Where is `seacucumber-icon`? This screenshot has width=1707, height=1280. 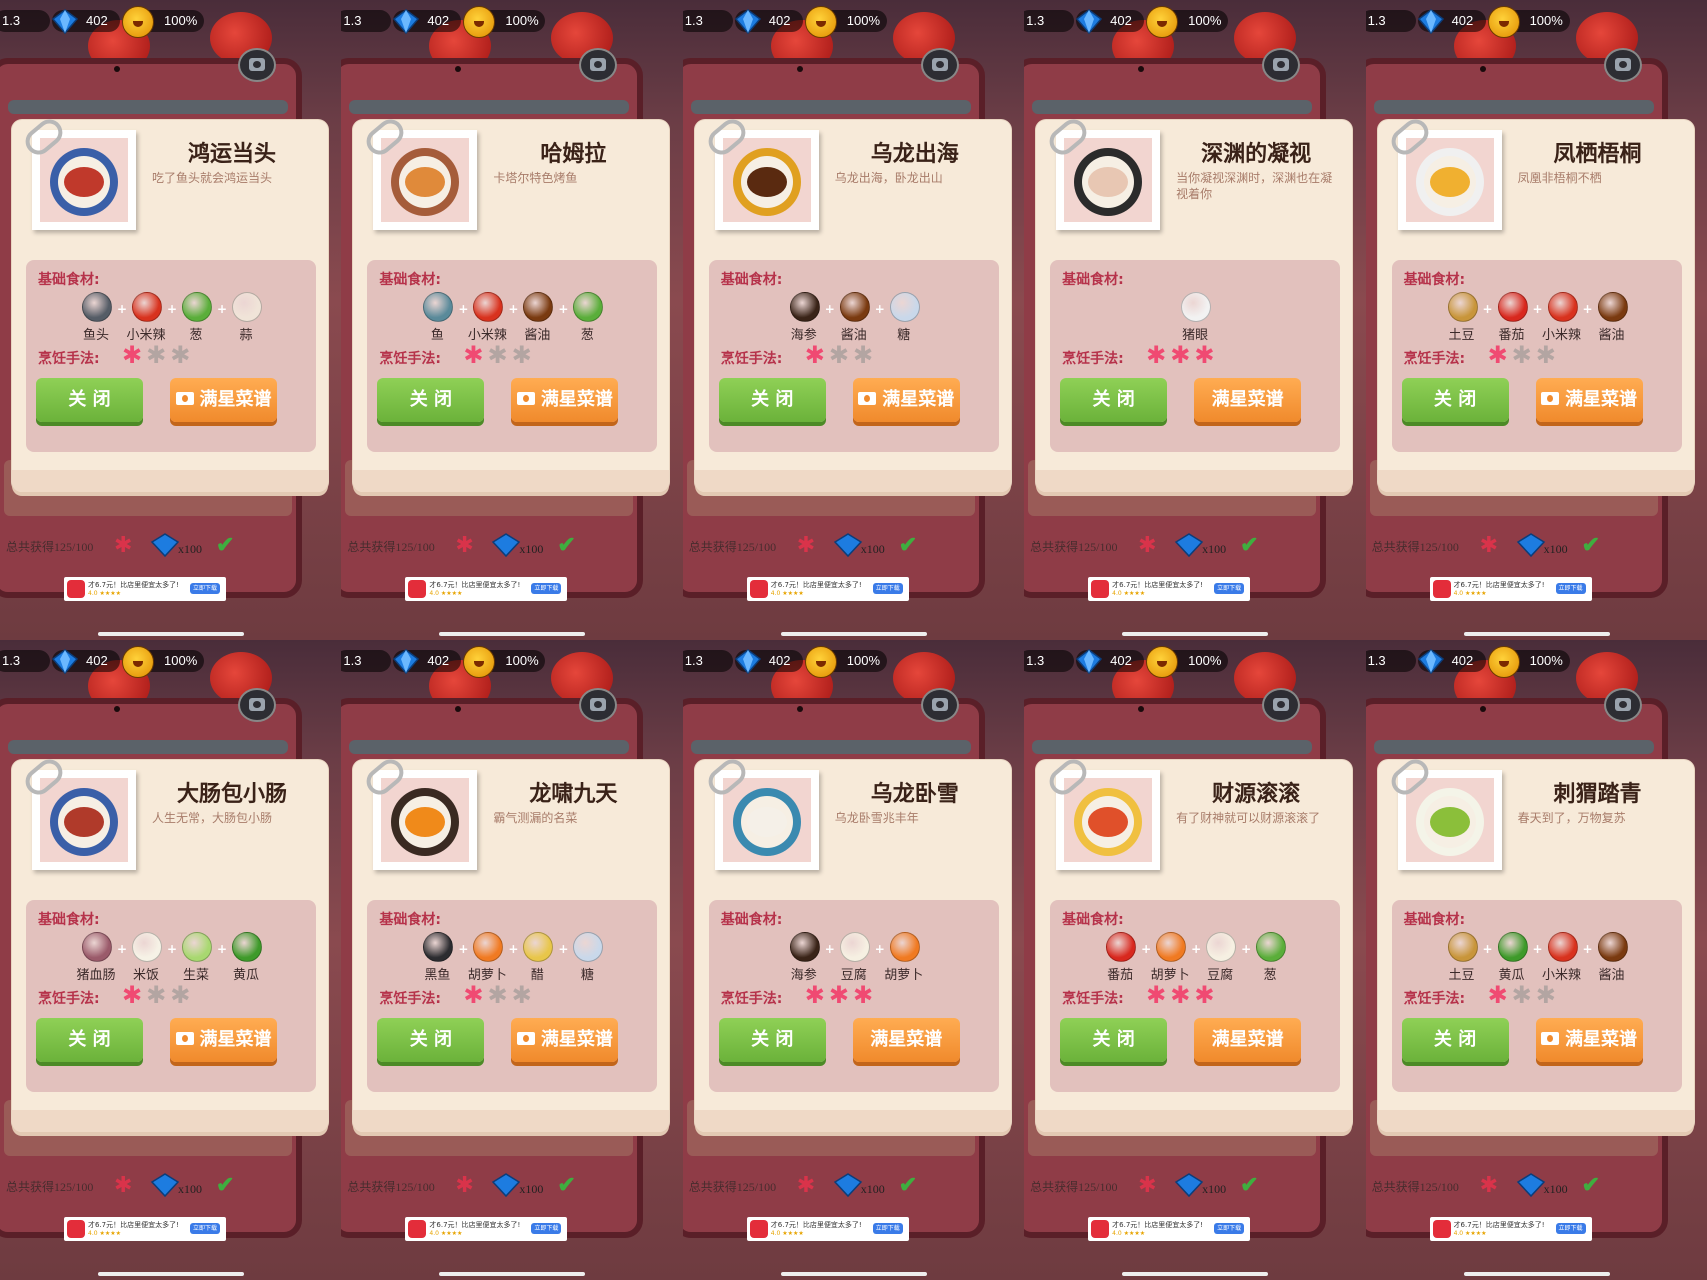
seacucumber-icon is located at coordinates (804, 947).